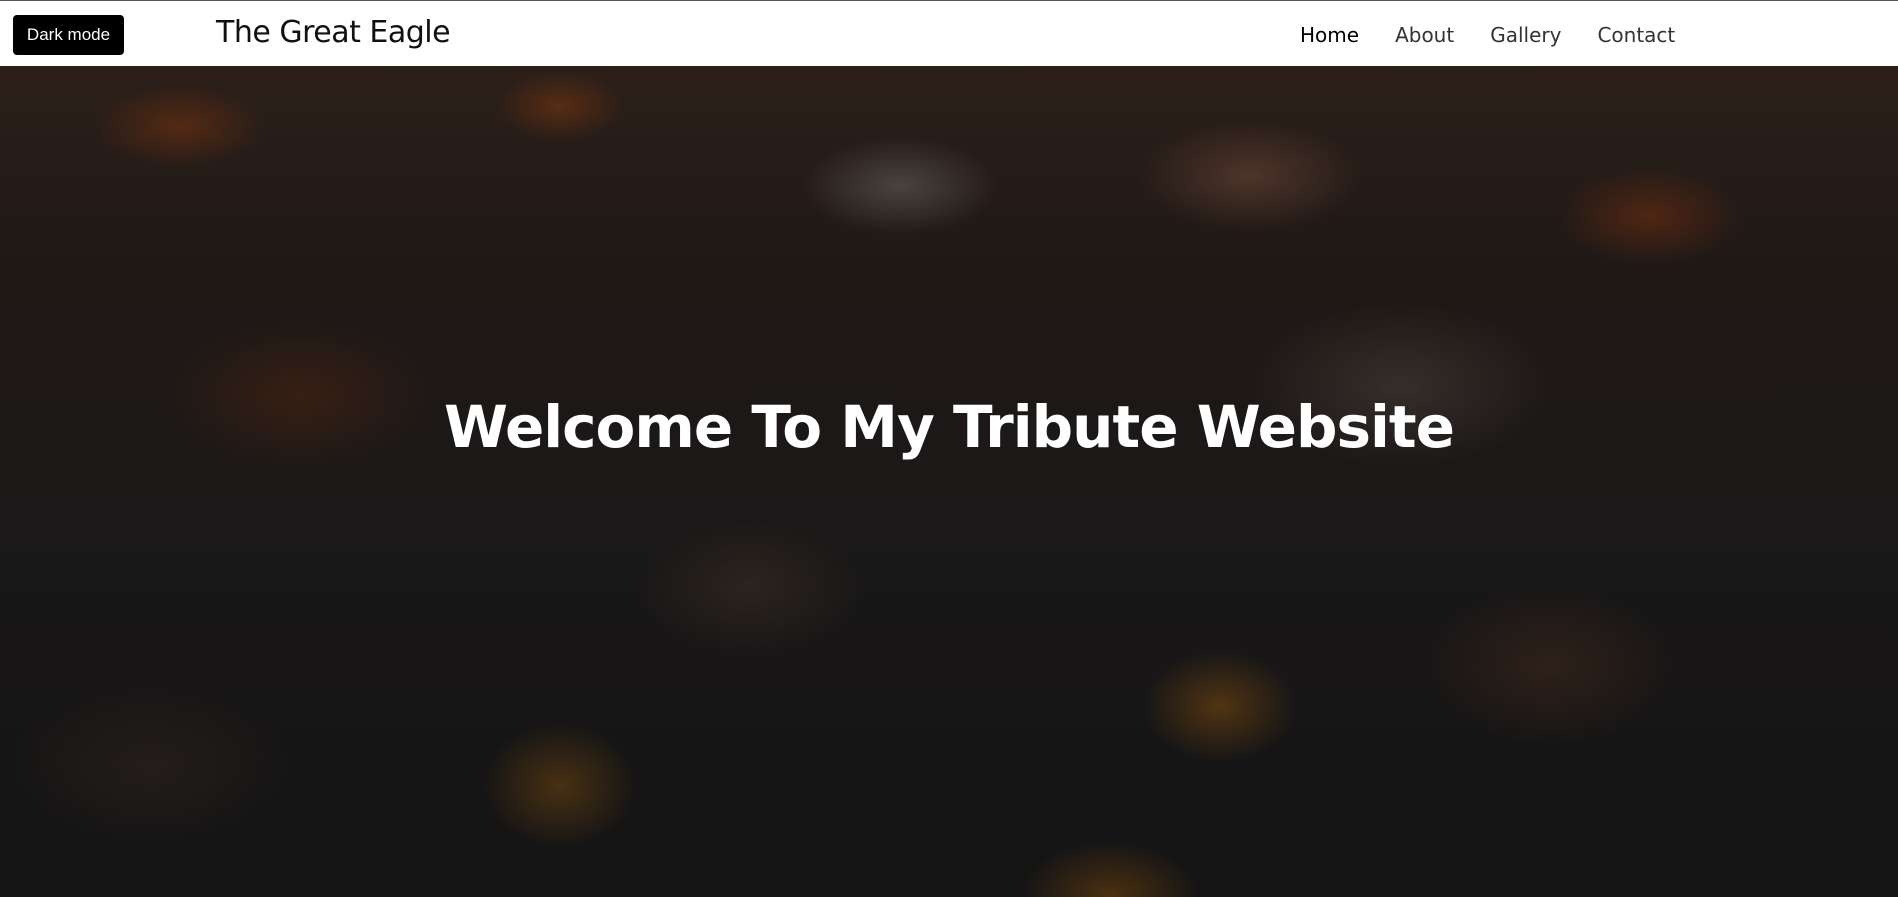  I want to click on hero-title: Welcome To My Tribute Website, so click(949, 427).